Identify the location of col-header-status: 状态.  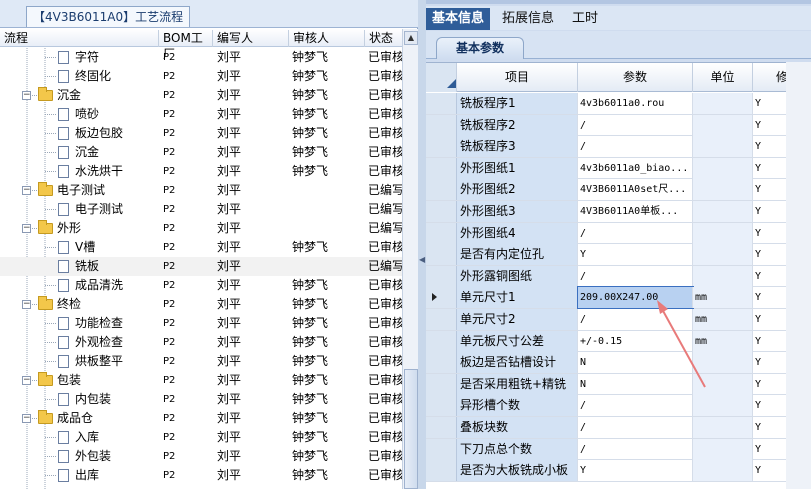
(384, 38).